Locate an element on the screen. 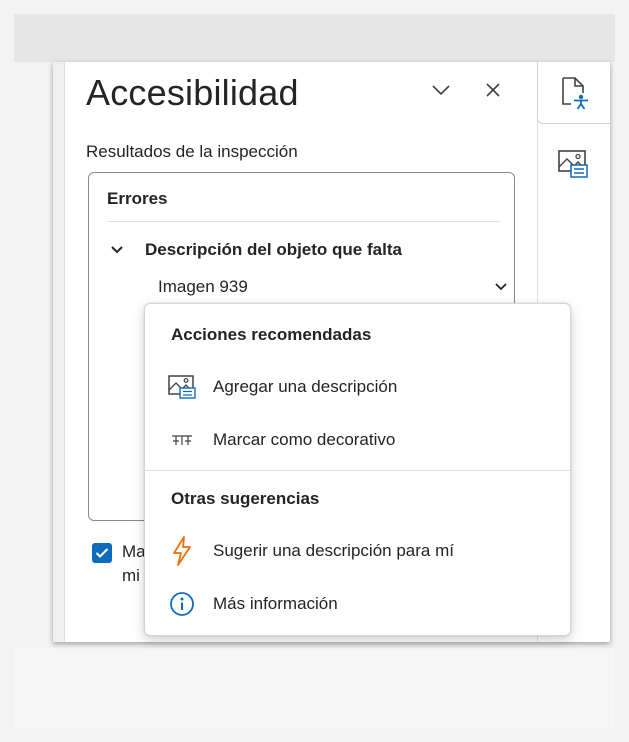  menu-divider is located at coordinates (357, 470).